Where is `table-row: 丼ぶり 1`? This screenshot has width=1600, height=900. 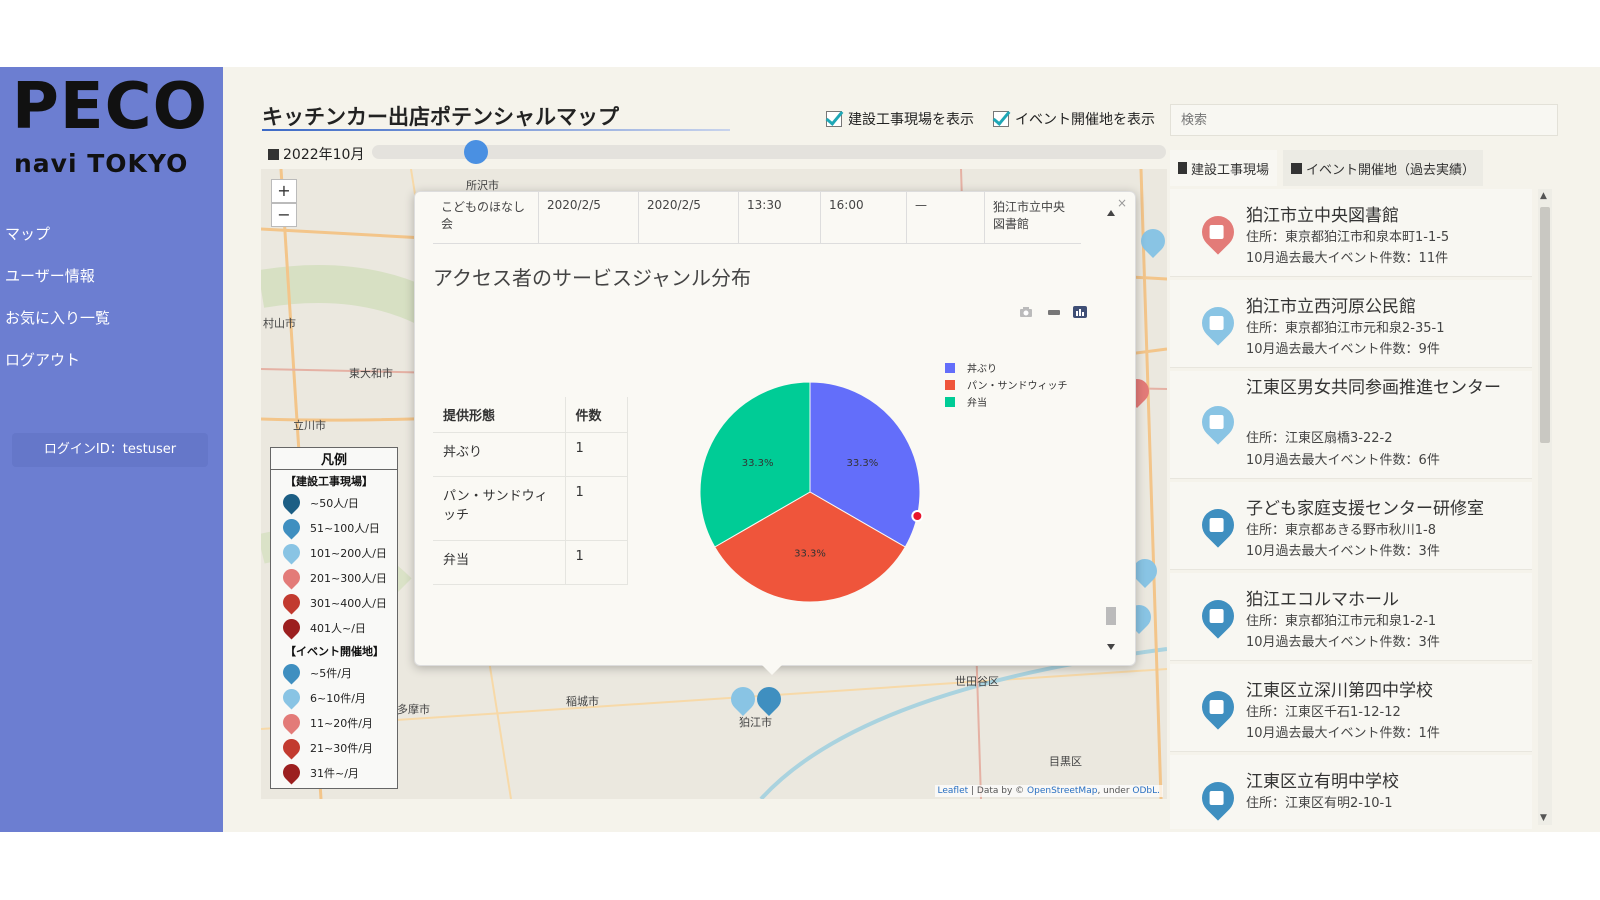
table-row: 丼ぶり 1 is located at coordinates (530, 454).